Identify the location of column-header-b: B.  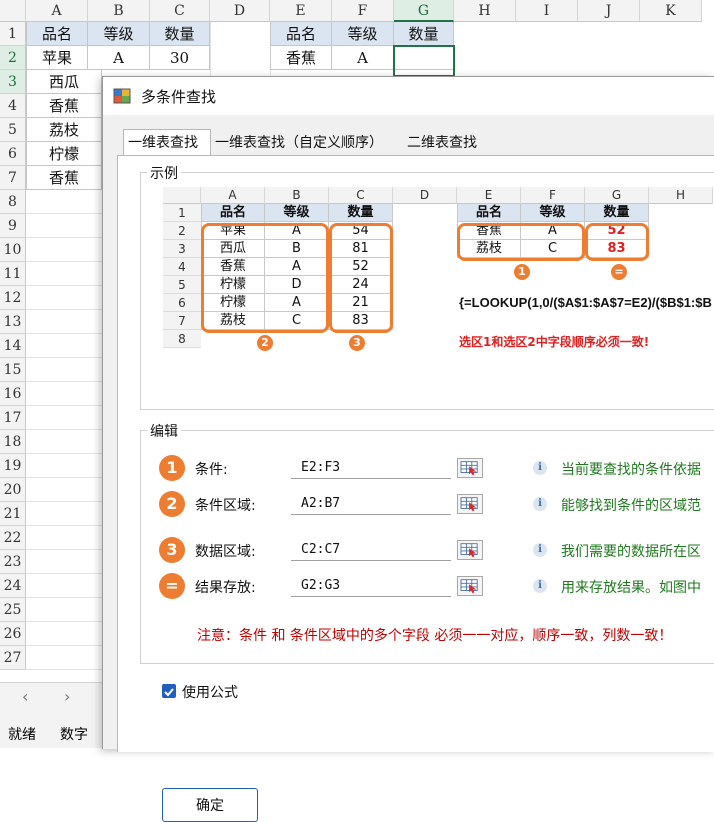
(119, 11).